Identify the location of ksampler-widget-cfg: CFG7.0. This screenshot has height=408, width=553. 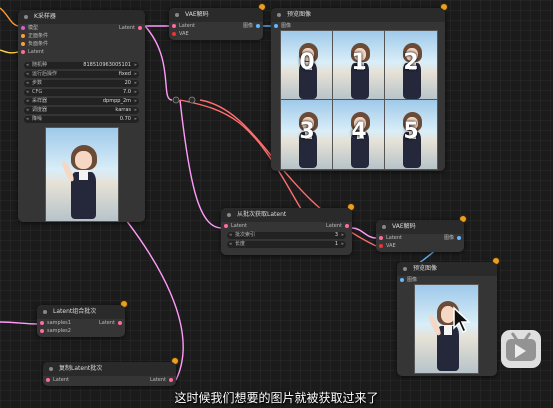
(81, 92).